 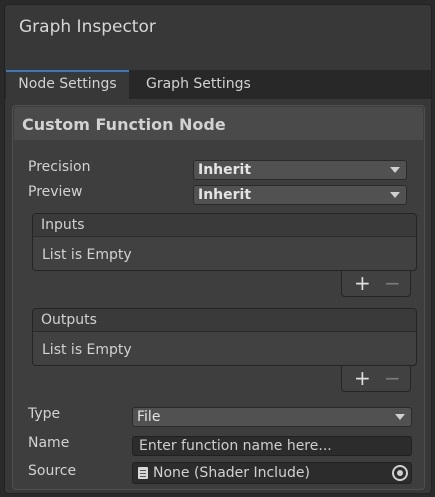 I want to click on outputs-list: Outputs List is Empty, so click(x=224, y=337).